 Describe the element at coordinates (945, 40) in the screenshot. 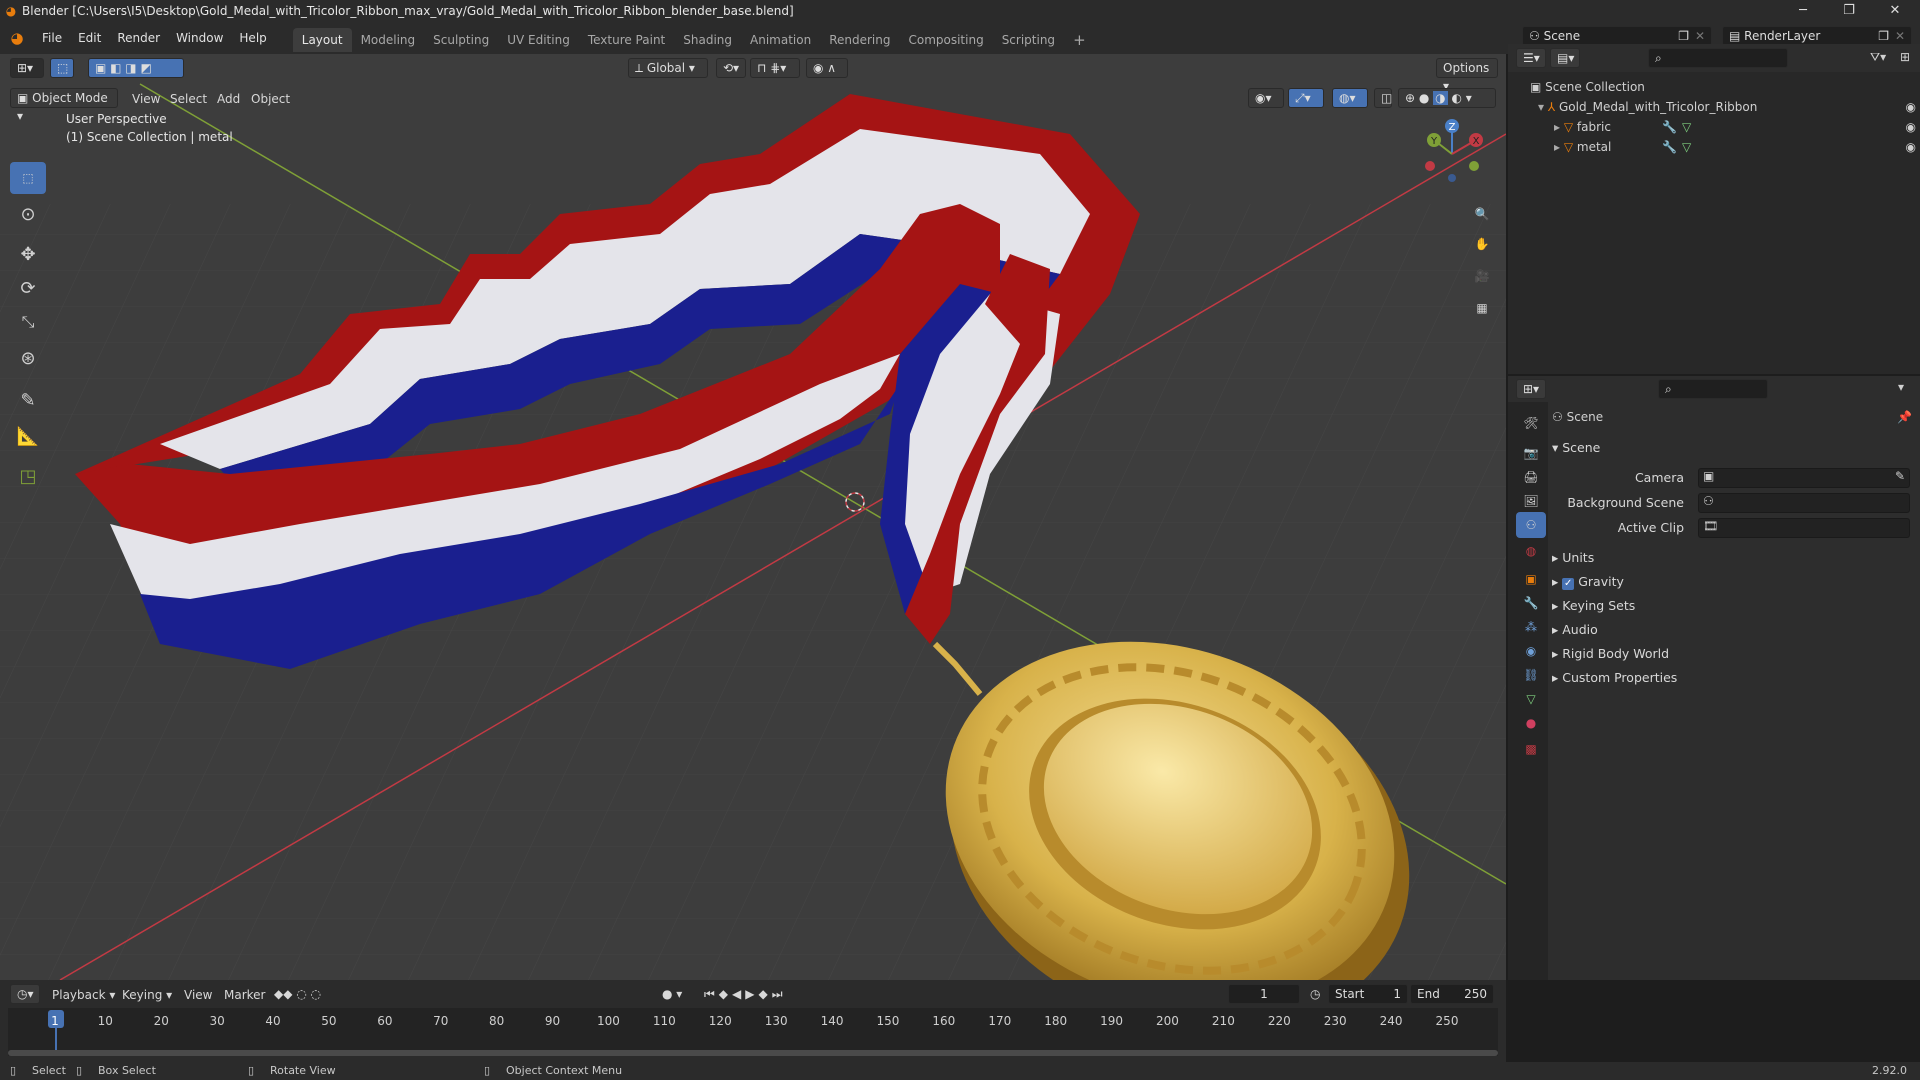

I see `tab-compositing: Compositing` at that location.